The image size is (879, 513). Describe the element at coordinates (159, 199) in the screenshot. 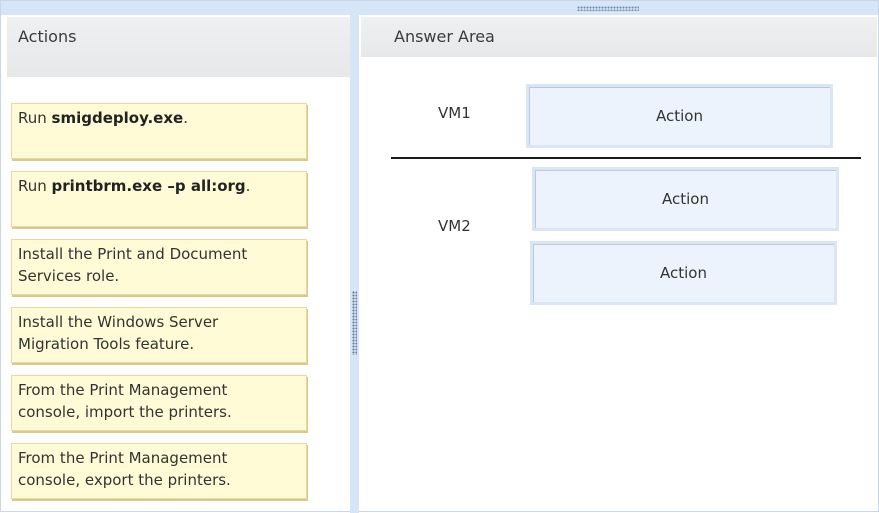

I see `action-item-run-printbrm: Run printbrm.exe –p all:org.` at that location.